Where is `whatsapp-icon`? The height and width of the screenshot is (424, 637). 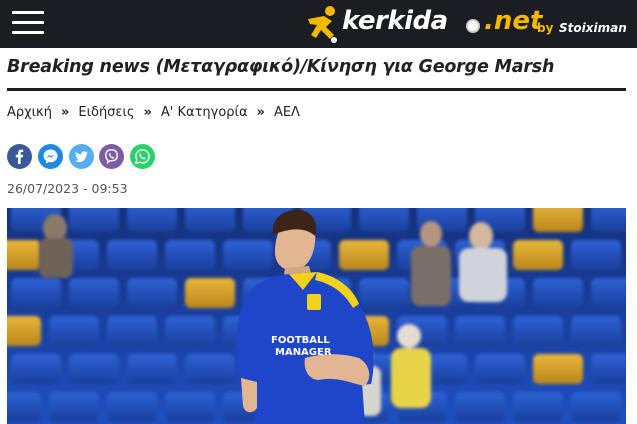
whatsapp-icon is located at coordinates (142, 157).